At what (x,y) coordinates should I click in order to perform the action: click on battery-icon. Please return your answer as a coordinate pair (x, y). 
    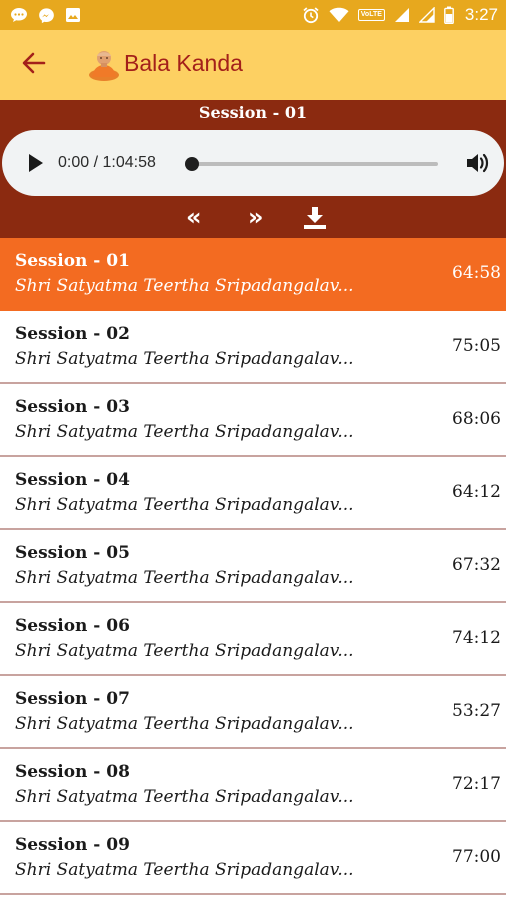
    Looking at the image, I should click on (449, 15).